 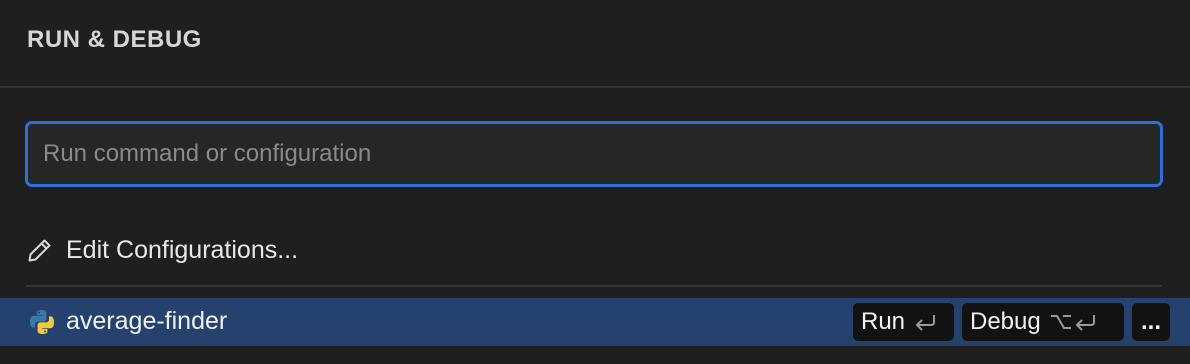 What do you see at coordinates (1043, 322) in the screenshot?
I see `debug-button: Debug` at bounding box center [1043, 322].